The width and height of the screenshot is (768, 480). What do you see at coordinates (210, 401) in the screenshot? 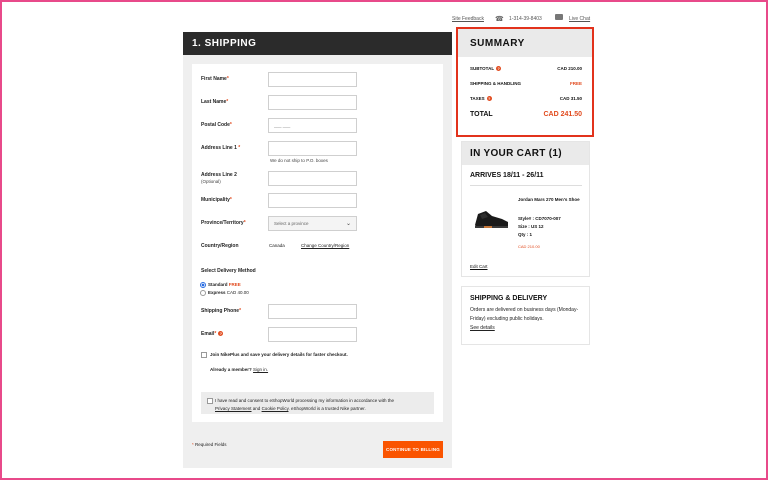
I see `consent-checkbox` at bounding box center [210, 401].